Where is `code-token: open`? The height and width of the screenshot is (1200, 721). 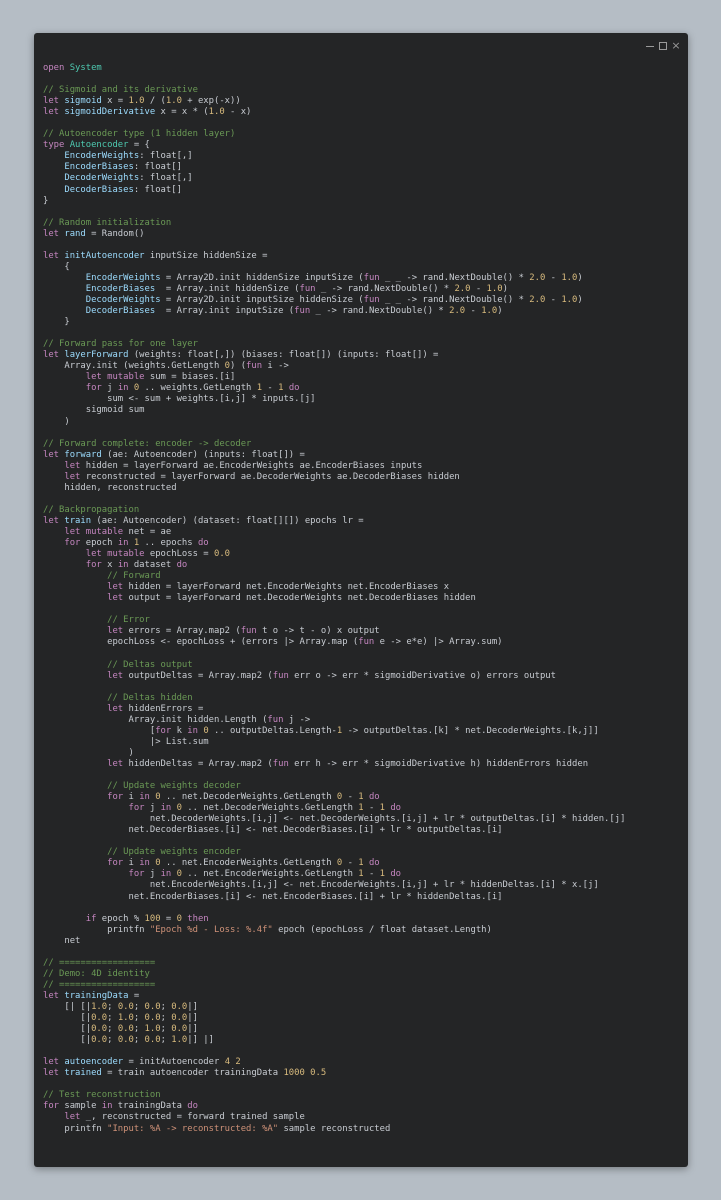
code-token: open is located at coordinates (54, 68).